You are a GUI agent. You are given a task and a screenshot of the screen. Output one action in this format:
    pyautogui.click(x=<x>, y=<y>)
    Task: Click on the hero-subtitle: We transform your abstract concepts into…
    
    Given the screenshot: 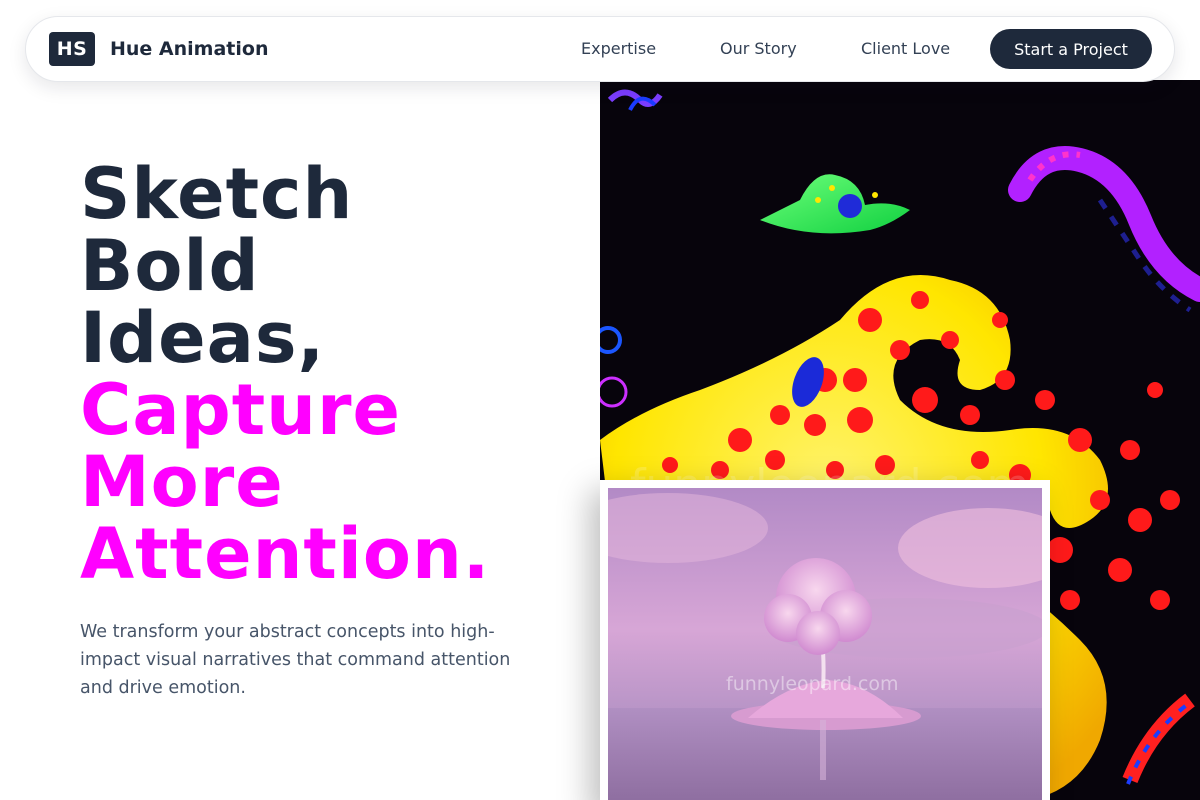 What is the action you would take?
    pyautogui.click(x=295, y=660)
    